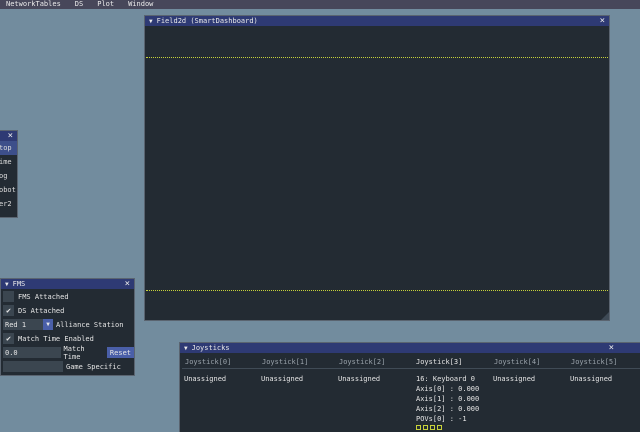  What do you see at coordinates (105, 4) in the screenshot?
I see `menu-plot: Plot` at bounding box center [105, 4].